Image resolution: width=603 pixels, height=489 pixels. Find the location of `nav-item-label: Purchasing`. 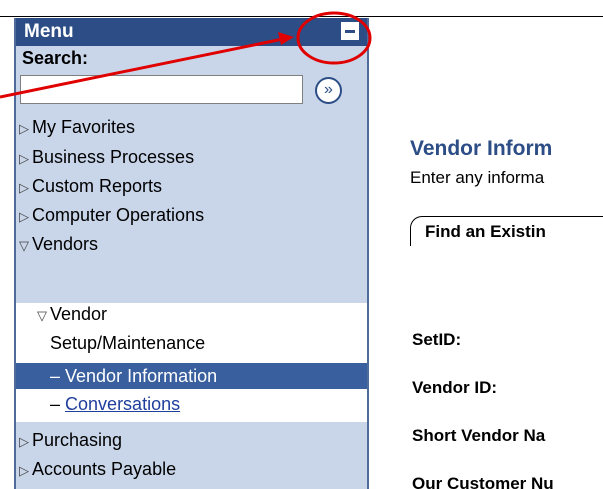

nav-item-label: Purchasing is located at coordinates (77, 440).